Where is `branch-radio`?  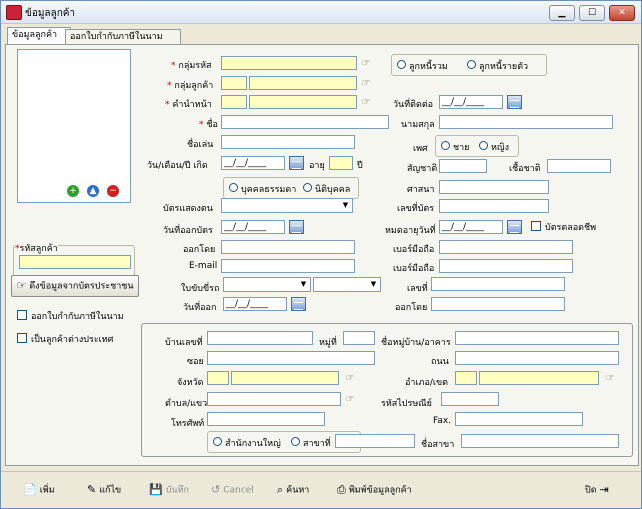 branch-radio is located at coordinates (295, 441).